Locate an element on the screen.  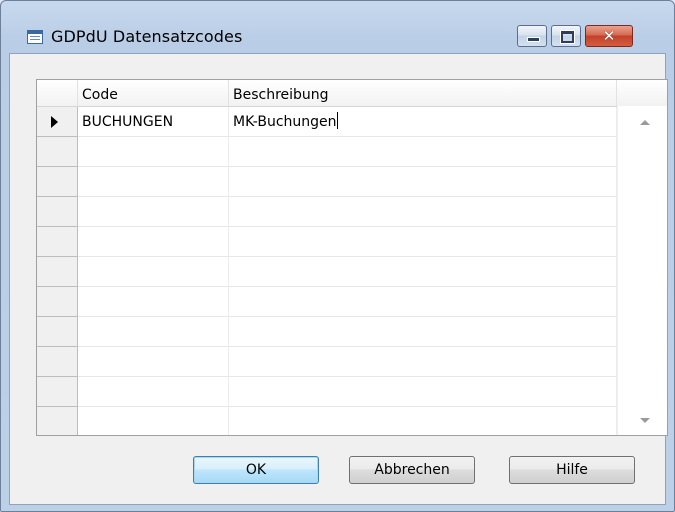
code-cell: BUCHUNGEN is located at coordinates (153, 122).